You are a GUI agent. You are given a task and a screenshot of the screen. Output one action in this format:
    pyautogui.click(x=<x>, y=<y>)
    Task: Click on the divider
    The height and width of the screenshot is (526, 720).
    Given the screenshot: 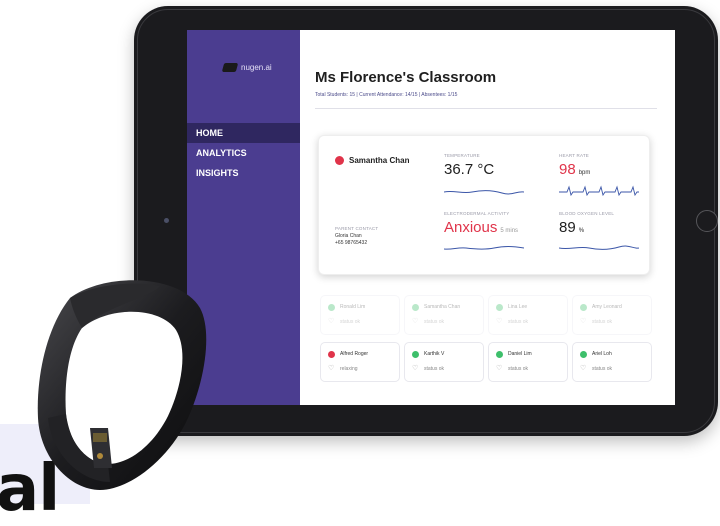 What is the action you would take?
    pyautogui.click(x=486, y=108)
    